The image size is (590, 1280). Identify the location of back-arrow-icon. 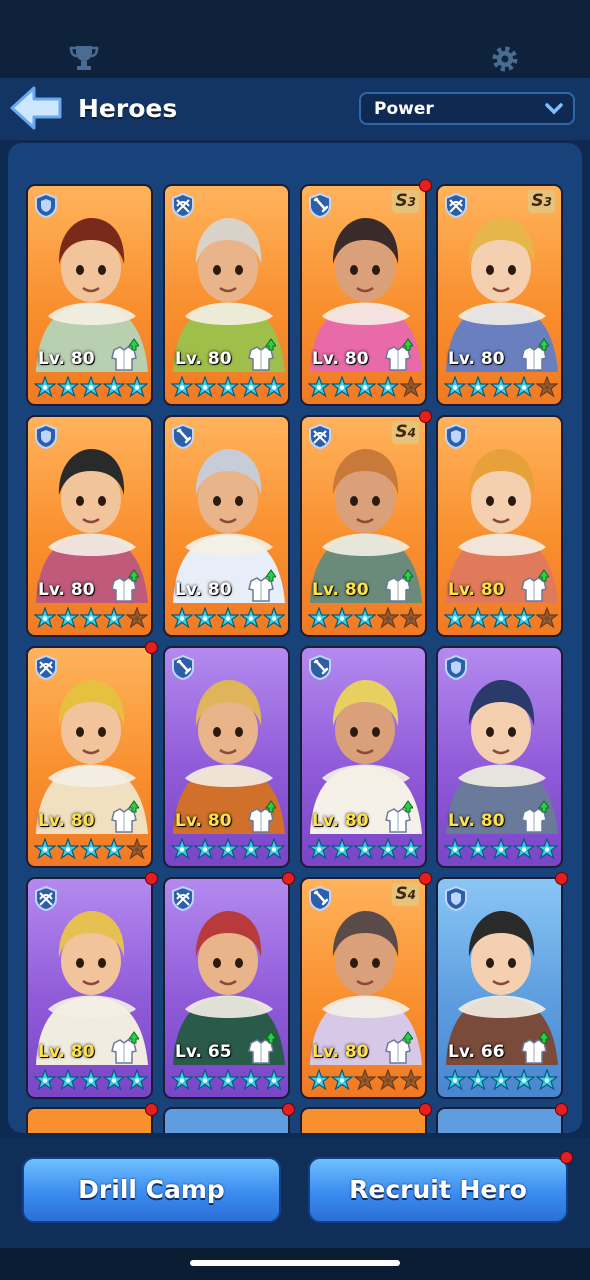
(36, 108).